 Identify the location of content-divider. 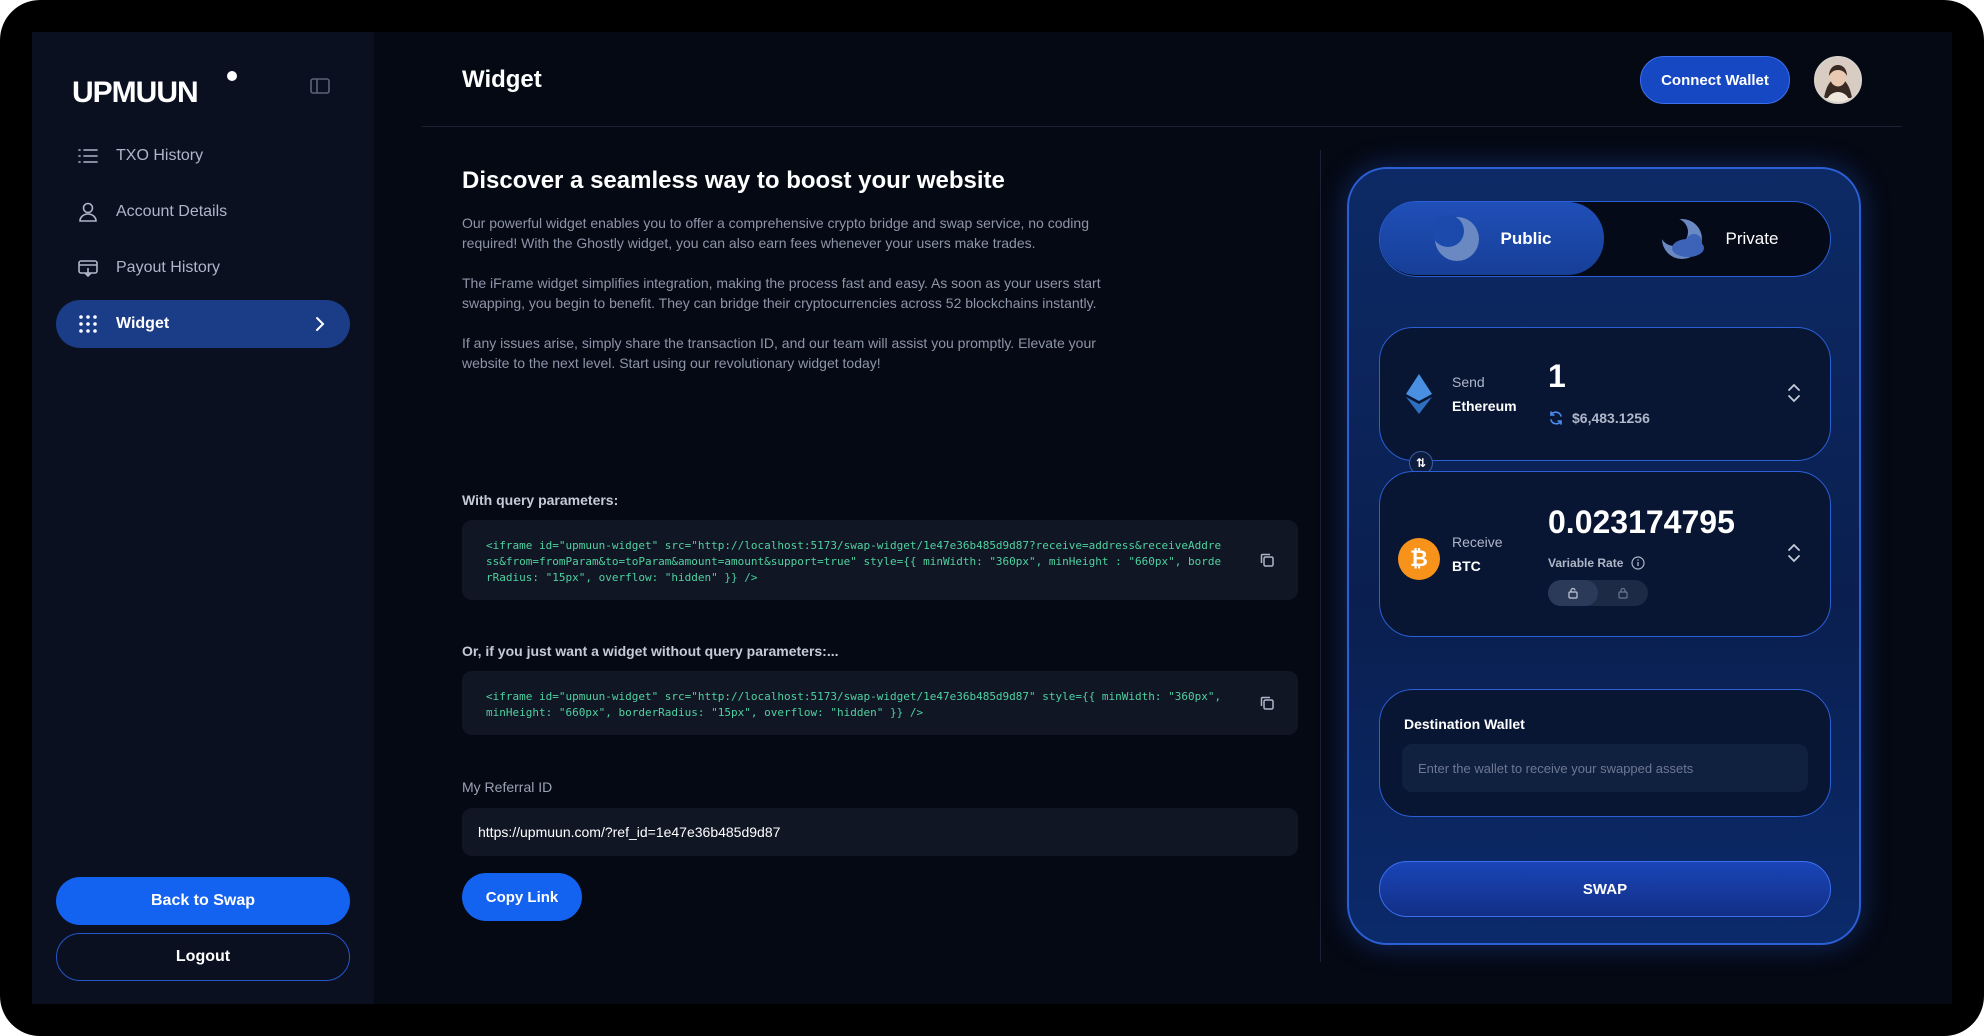
(1320, 556).